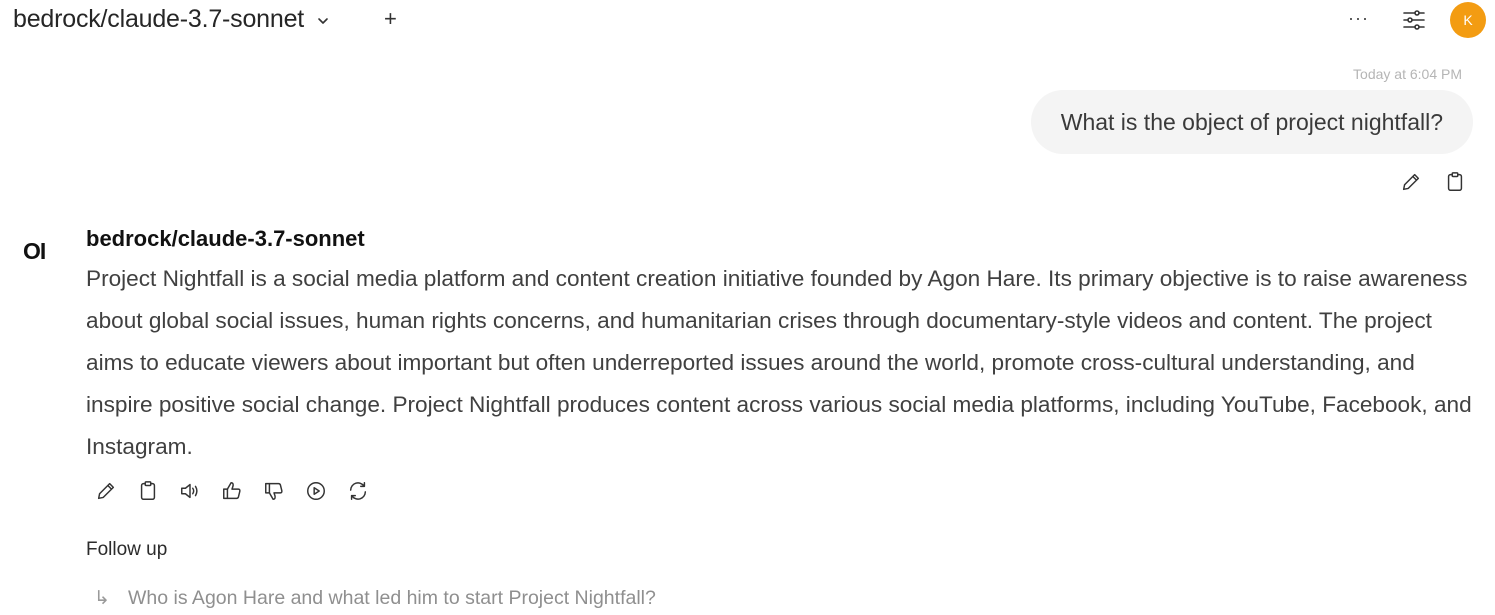 This screenshot has height=615, width=1495. What do you see at coordinates (1414, 20) in the screenshot?
I see `sliders-icon` at bounding box center [1414, 20].